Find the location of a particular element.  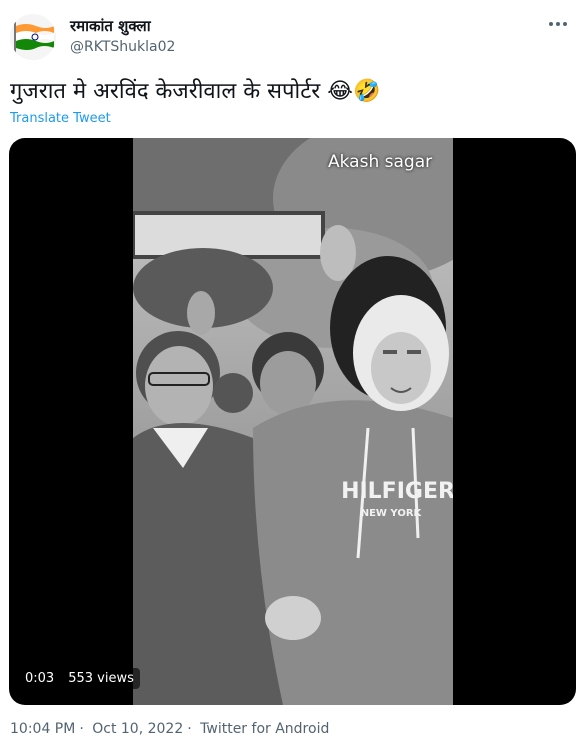

tweet-text: गुजरात मे अरविंद केजरीवाल के सपोर्टर 😂🤣 is located at coordinates (195, 91).